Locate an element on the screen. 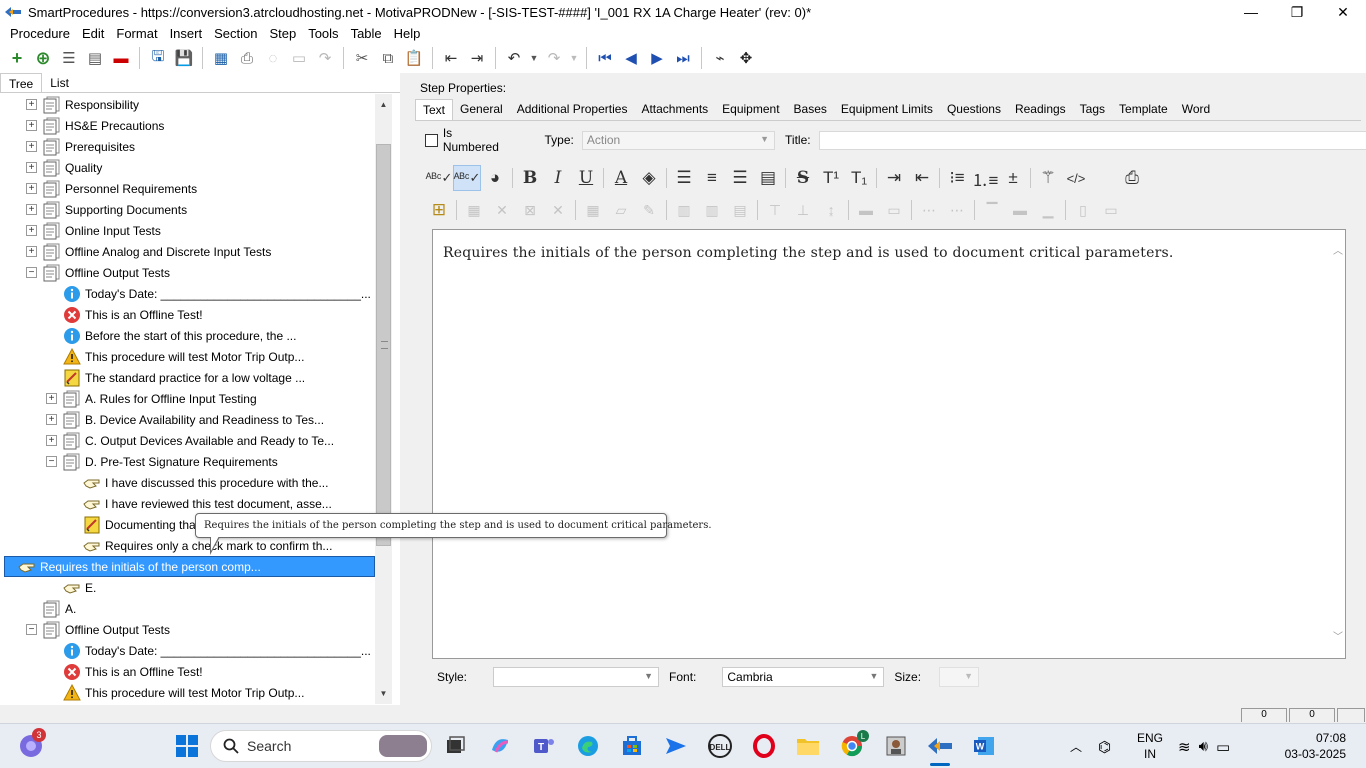 The height and width of the screenshot is (768, 1366). outdent-icon: ⇤ is located at coordinates (451, 58).